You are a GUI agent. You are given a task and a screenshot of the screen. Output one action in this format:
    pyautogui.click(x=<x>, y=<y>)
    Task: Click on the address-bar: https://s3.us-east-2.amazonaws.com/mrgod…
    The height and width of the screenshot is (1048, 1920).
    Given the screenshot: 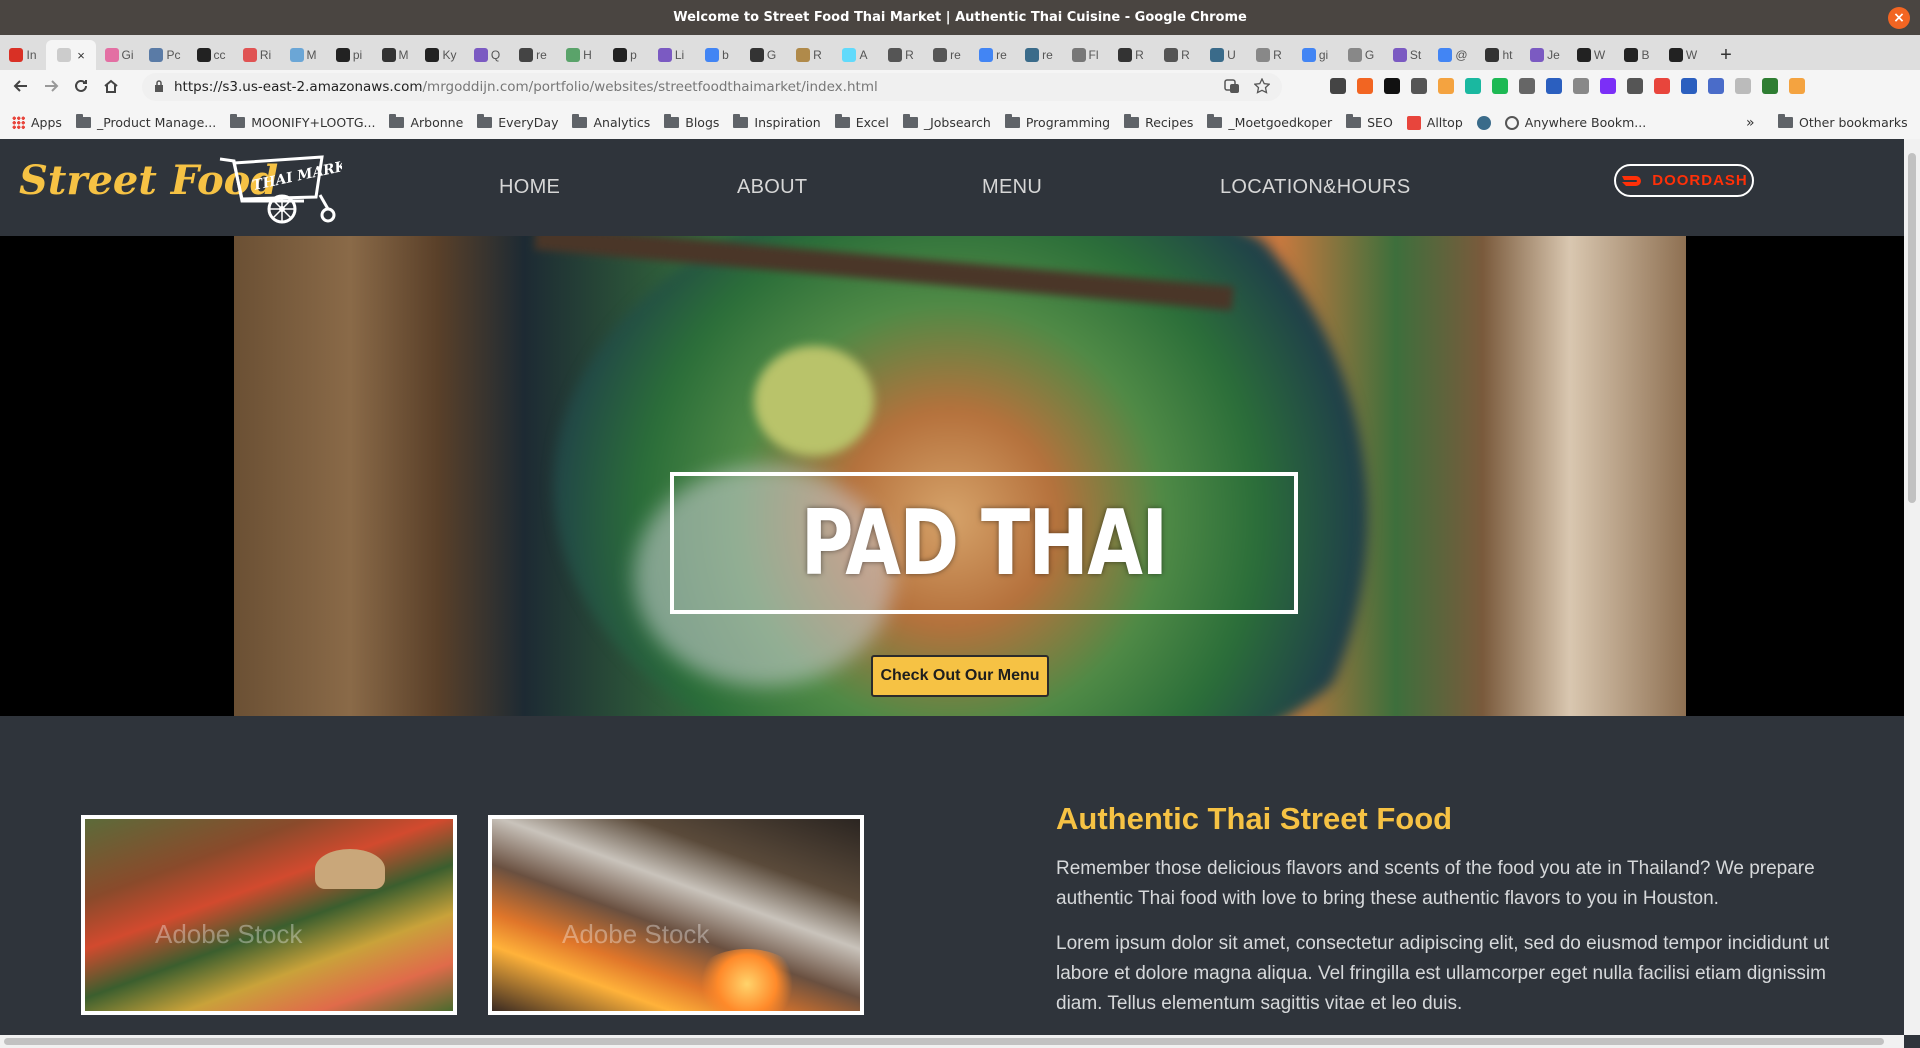 What is the action you would take?
    pyautogui.click(x=712, y=87)
    